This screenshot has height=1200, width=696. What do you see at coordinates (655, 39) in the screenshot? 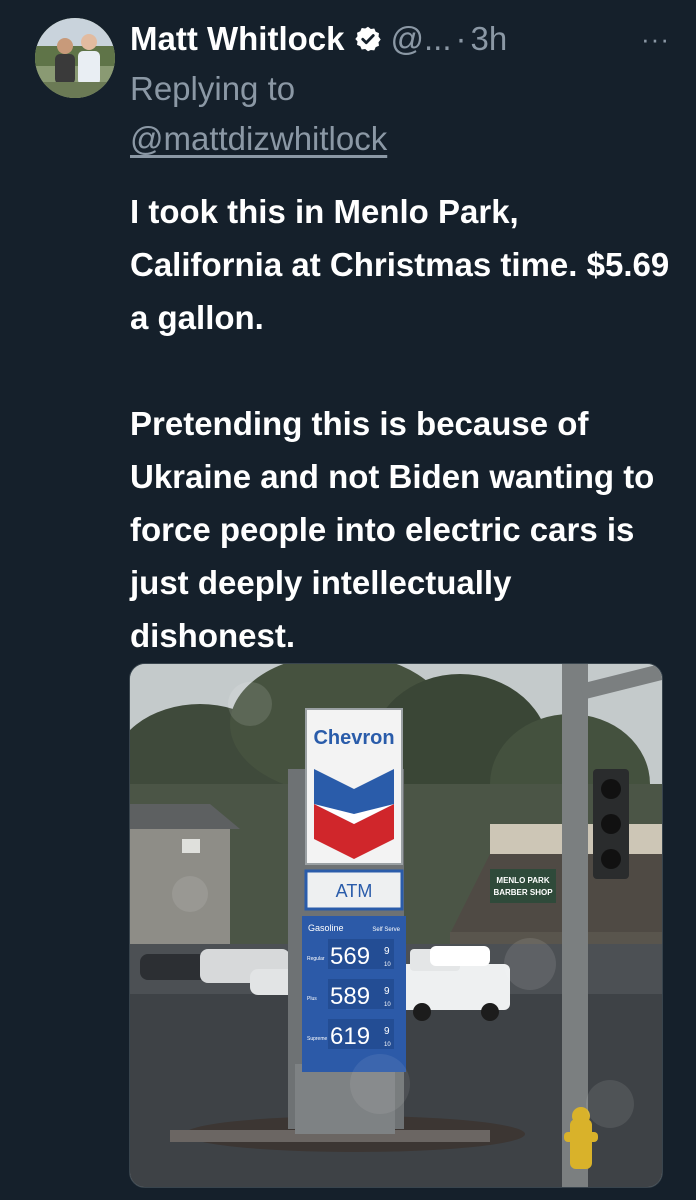
I see `more-options-icon: ···` at bounding box center [655, 39].